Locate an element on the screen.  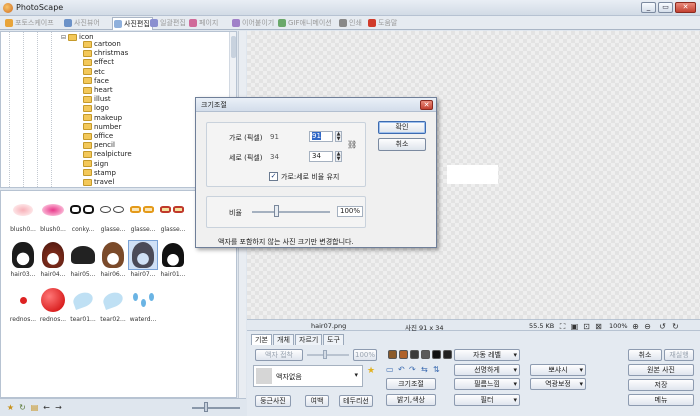
flip-vertical-icon: ⇅ is located at coordinates (436, 369).